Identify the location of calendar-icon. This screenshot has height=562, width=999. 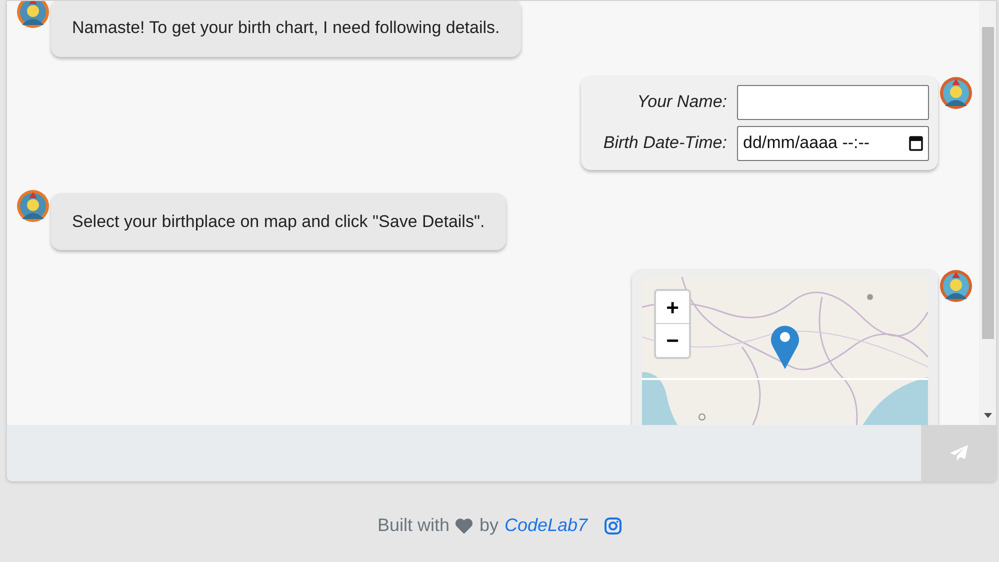
(916, 143).